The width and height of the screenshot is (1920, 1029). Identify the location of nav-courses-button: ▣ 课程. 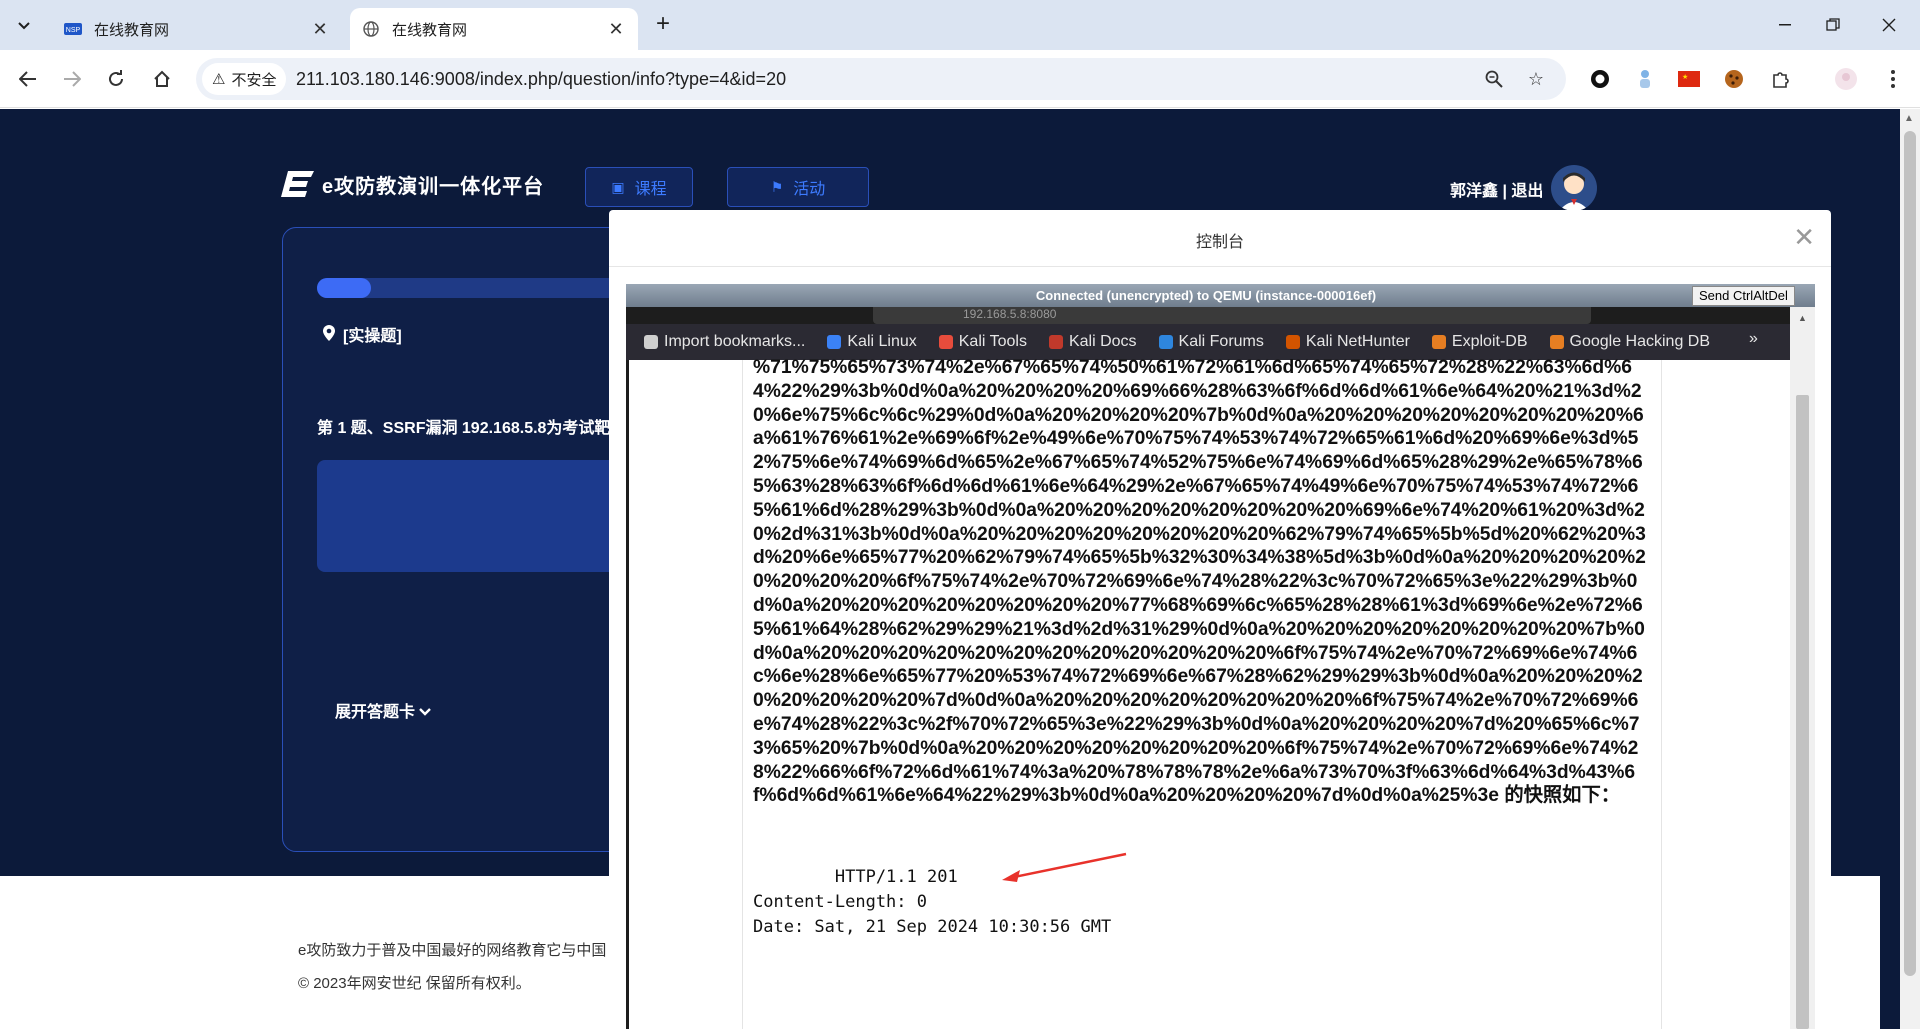
(639, 187).